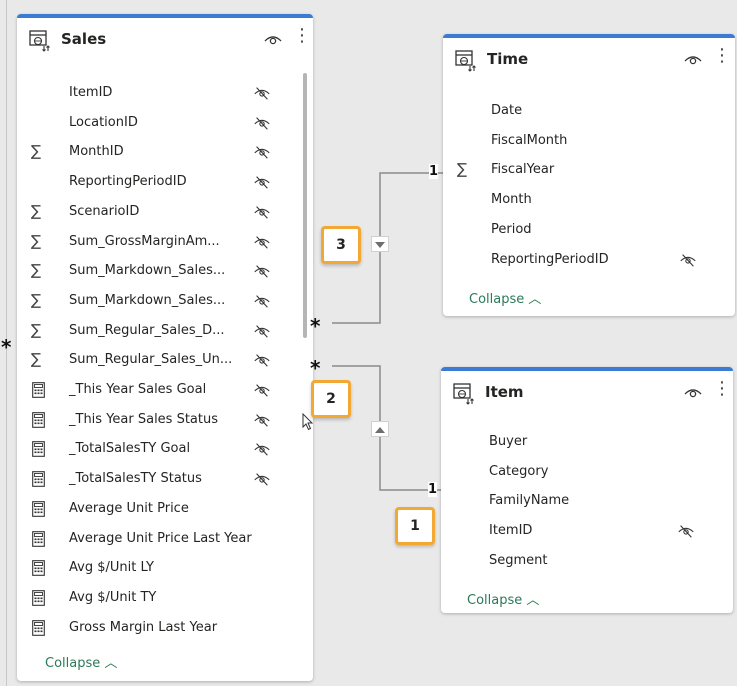  I want to click on time-table-title: Time, so click(508, 59).